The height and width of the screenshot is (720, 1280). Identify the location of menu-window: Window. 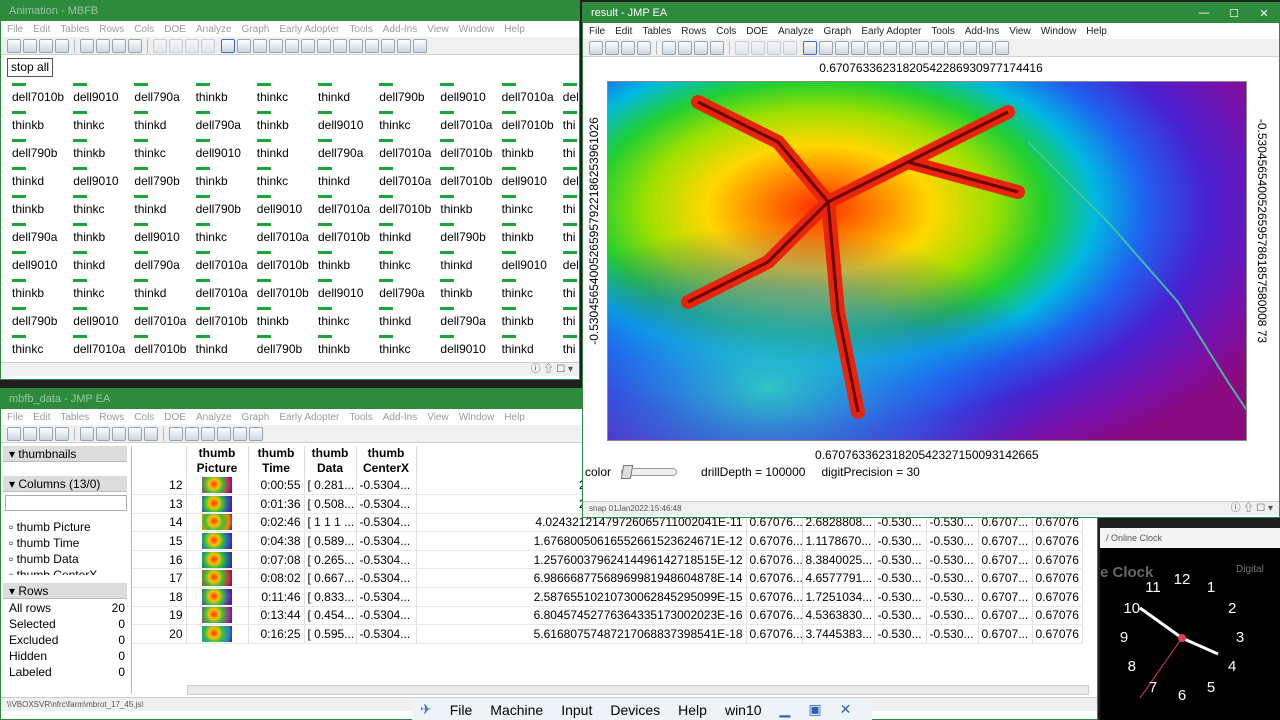
(477, 417).